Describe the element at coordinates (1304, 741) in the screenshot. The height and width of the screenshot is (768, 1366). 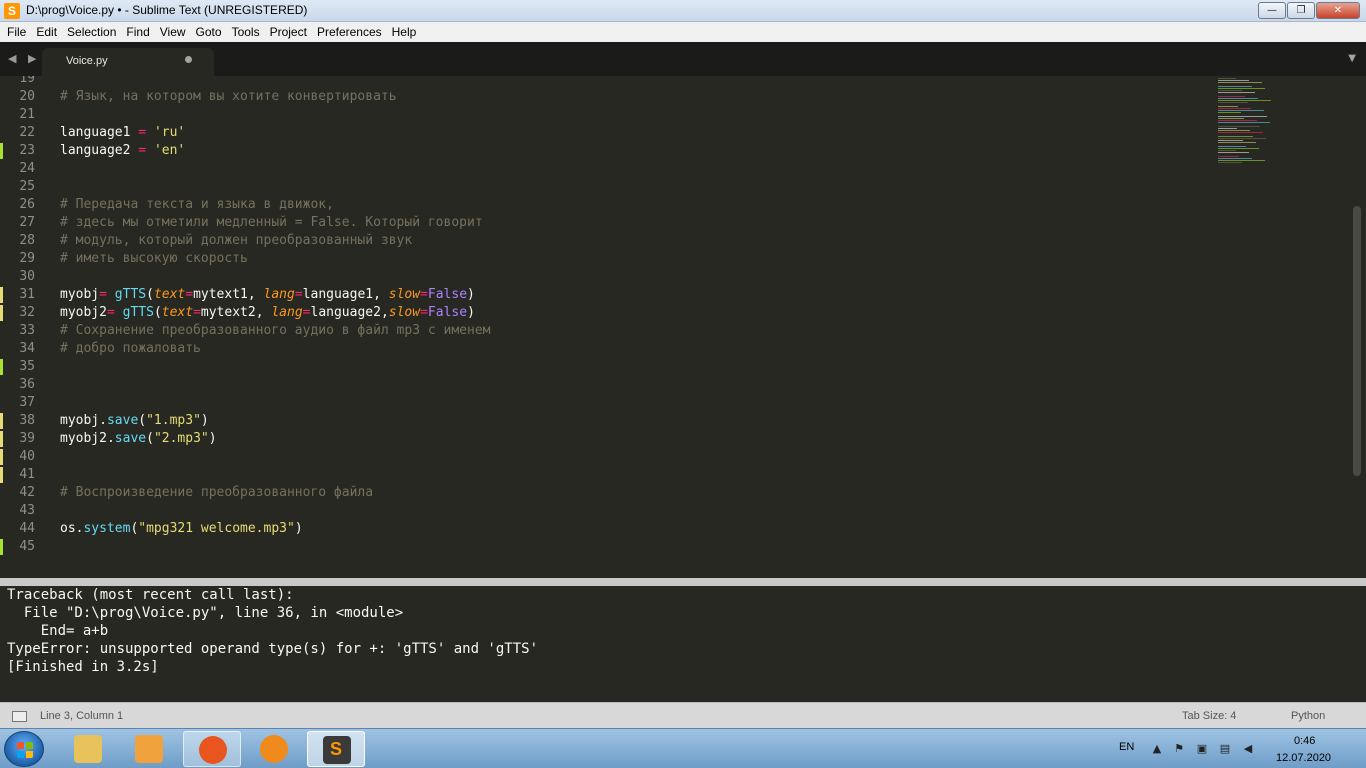
I see `clock-time: 0:46` at that location.